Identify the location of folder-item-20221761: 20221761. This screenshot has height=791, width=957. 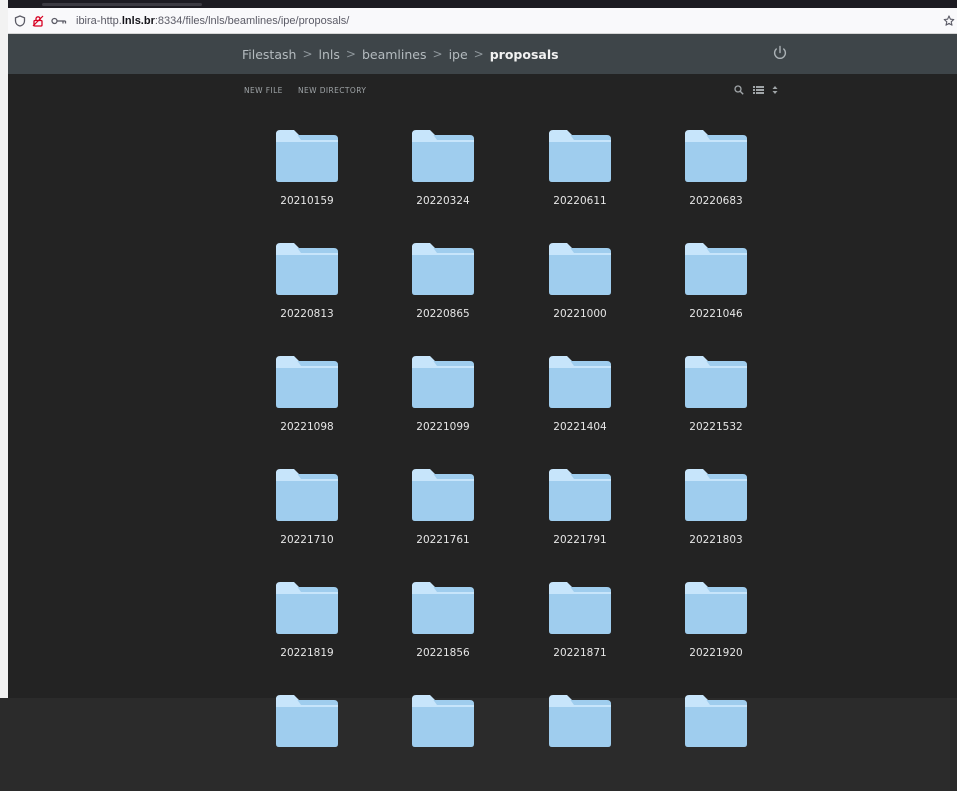
(443, 517).